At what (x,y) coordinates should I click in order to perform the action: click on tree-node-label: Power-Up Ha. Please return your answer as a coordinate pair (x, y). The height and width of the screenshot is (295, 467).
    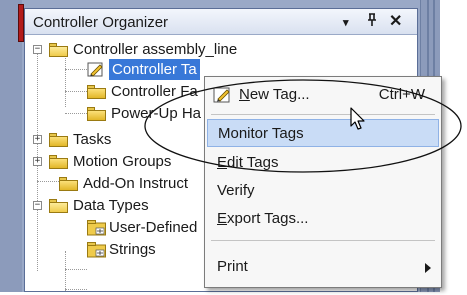
    Looking at the image, I should click on (156, 113).